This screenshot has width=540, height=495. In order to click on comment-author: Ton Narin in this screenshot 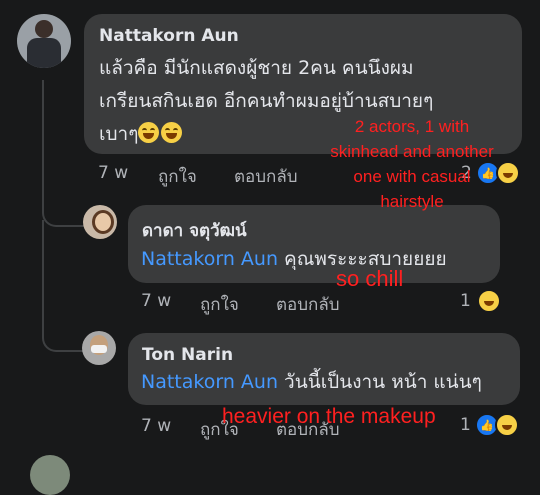, I will do `click(187, 355)`.